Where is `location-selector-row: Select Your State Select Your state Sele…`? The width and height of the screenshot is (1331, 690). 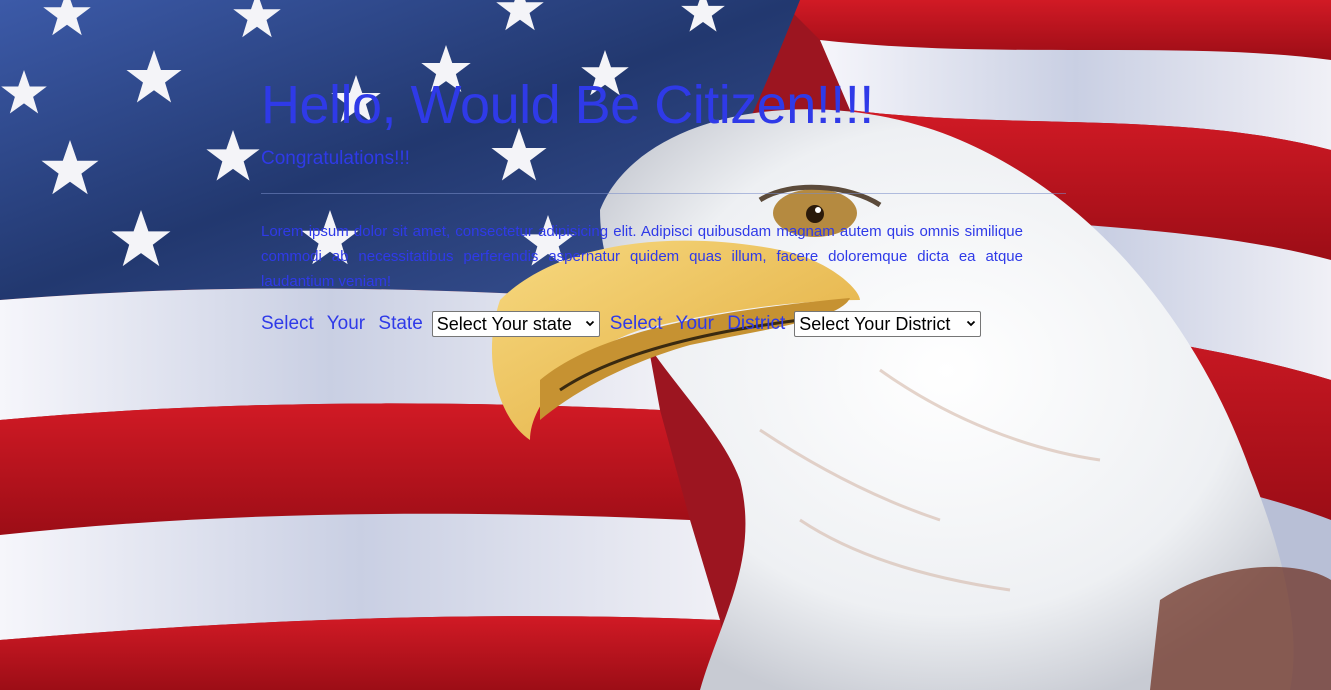
location-selector-row: Select Your State Select Your state Sele… is located at coordinates (626, 324).